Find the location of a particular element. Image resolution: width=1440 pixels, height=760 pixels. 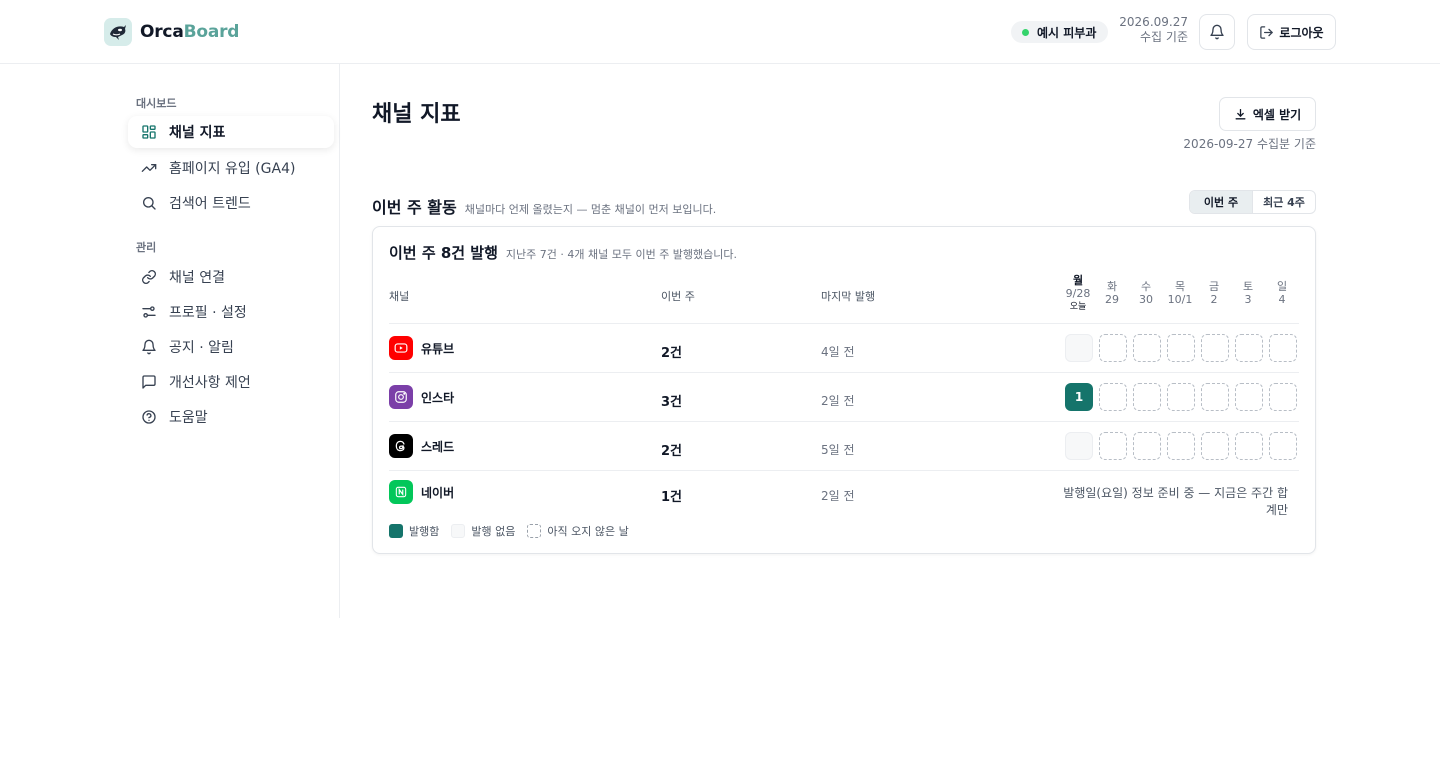

channel-name: 네이버 is located at coordinates (438, 493).